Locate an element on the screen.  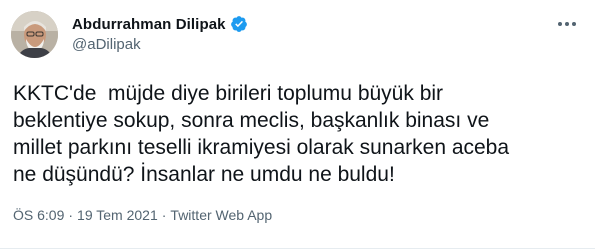
author-name-row: Abdurrahman Dilipak is located at coordinates (160, 24).